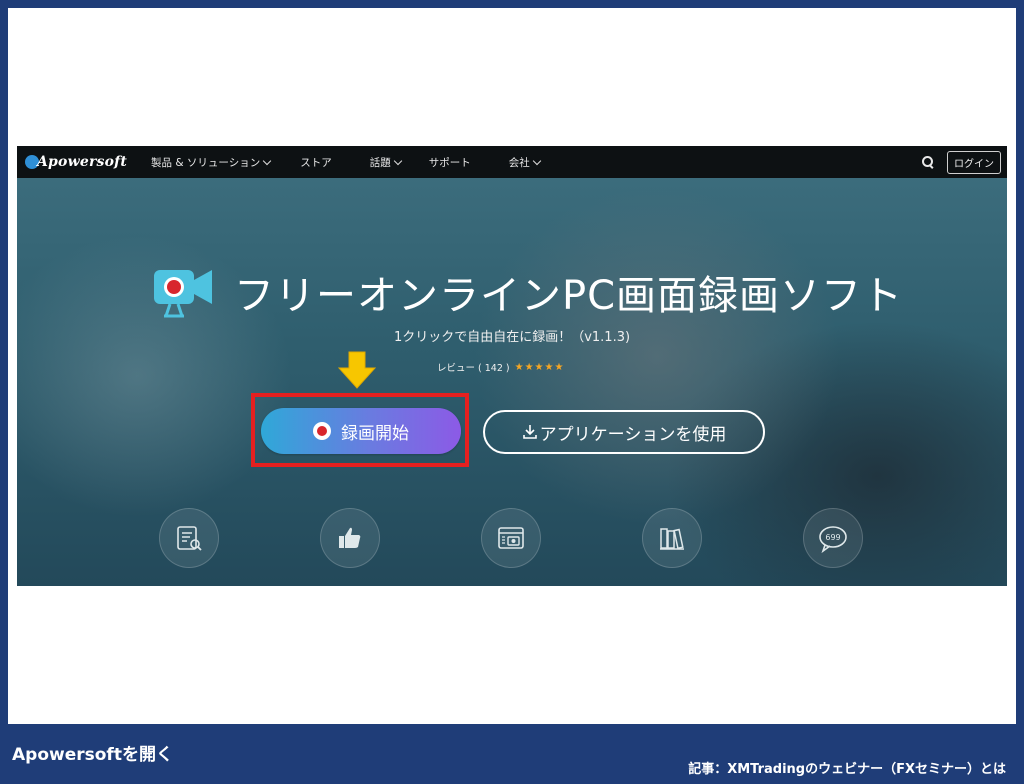 Image resolution: width=1024 pixels, height=784 pixels. I want to click on hero-title-row: フリーオンラインPC画面録画ソフト, so click(527, 292).